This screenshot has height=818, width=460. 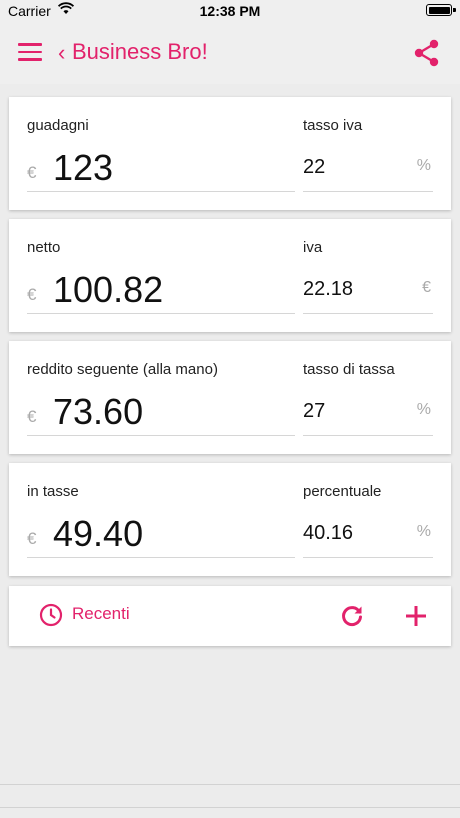 I want to click on take-home-label: reddito seguente (alla mano), so click(x=122, y=369).